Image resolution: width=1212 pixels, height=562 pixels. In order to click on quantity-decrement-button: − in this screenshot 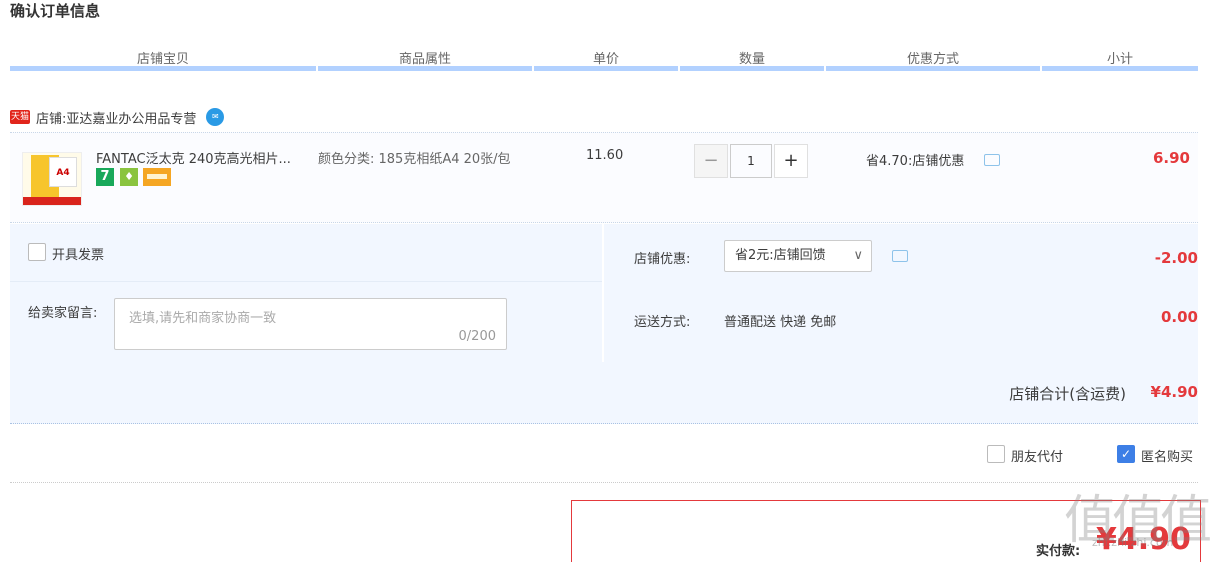, I will do `click(711, 161)`.